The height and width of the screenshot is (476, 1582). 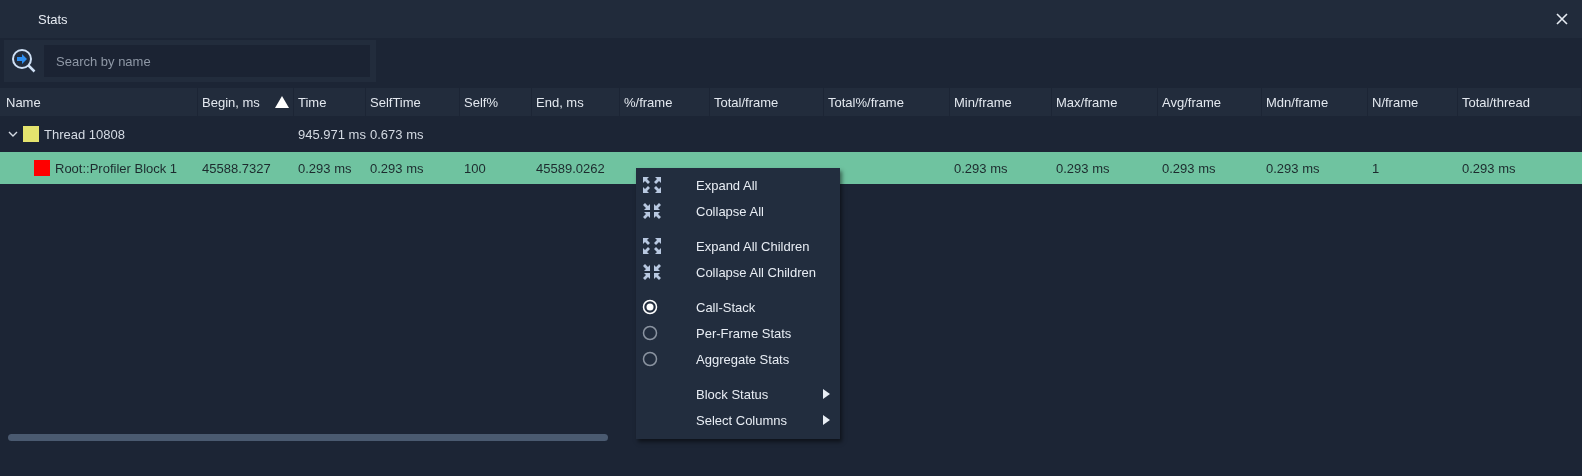 I want to click on table-cell-text: 0.673 ms, so click(x=397, y=134).